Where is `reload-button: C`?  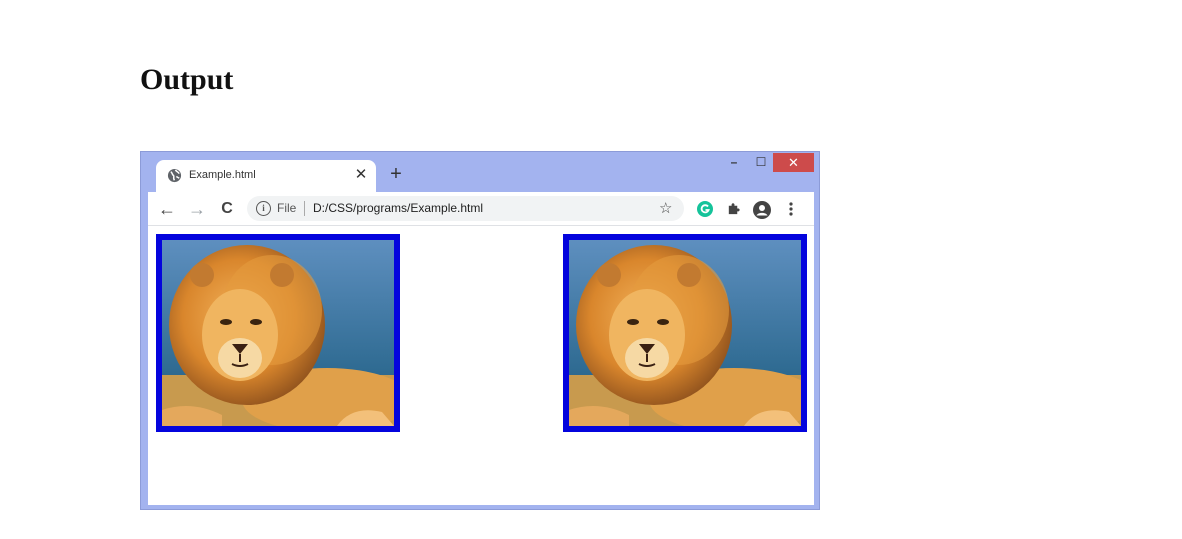 reload-button: C is located at coordinates (227, 209).